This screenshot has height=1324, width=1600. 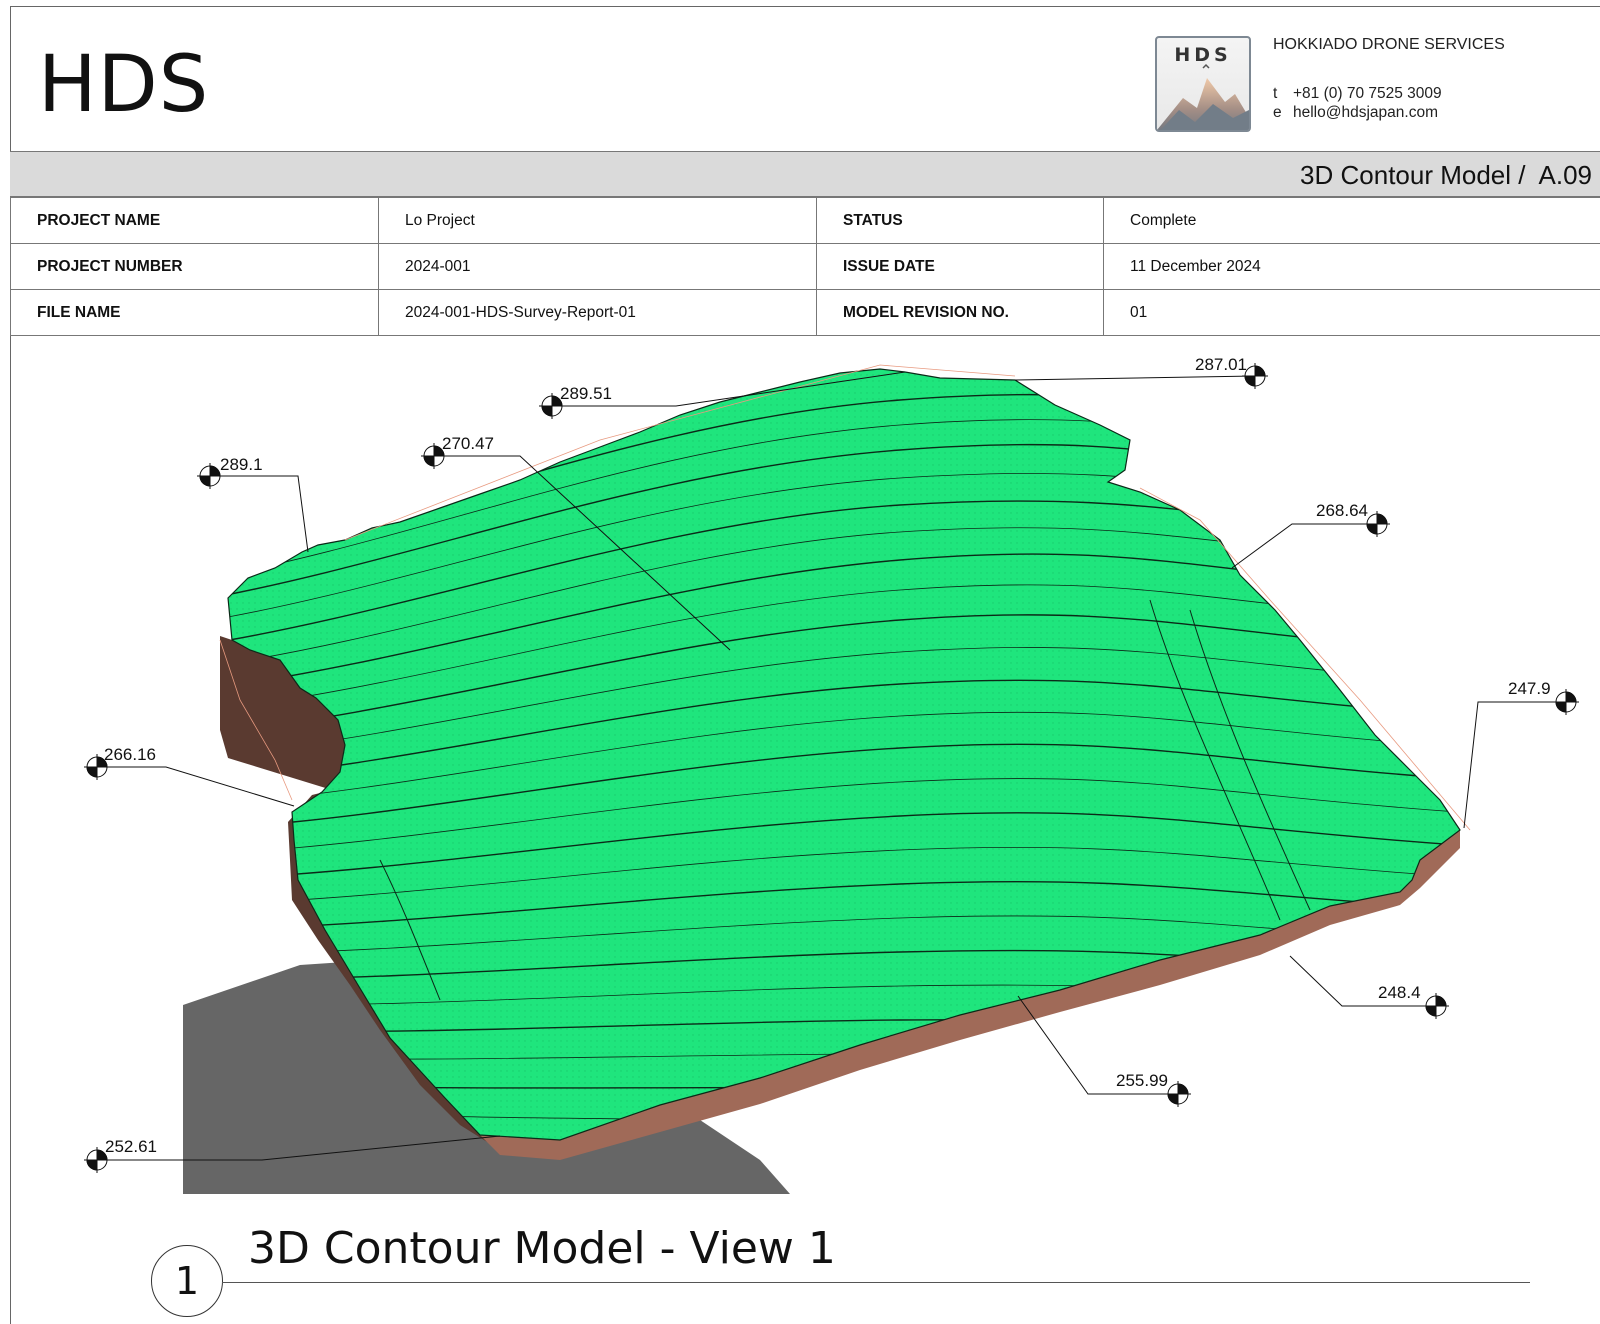 What do you see at coordinates (253, 504) in the screenshot?
I see `elevation-marker-289-1: 289.1` at bounding box center [253, 504].